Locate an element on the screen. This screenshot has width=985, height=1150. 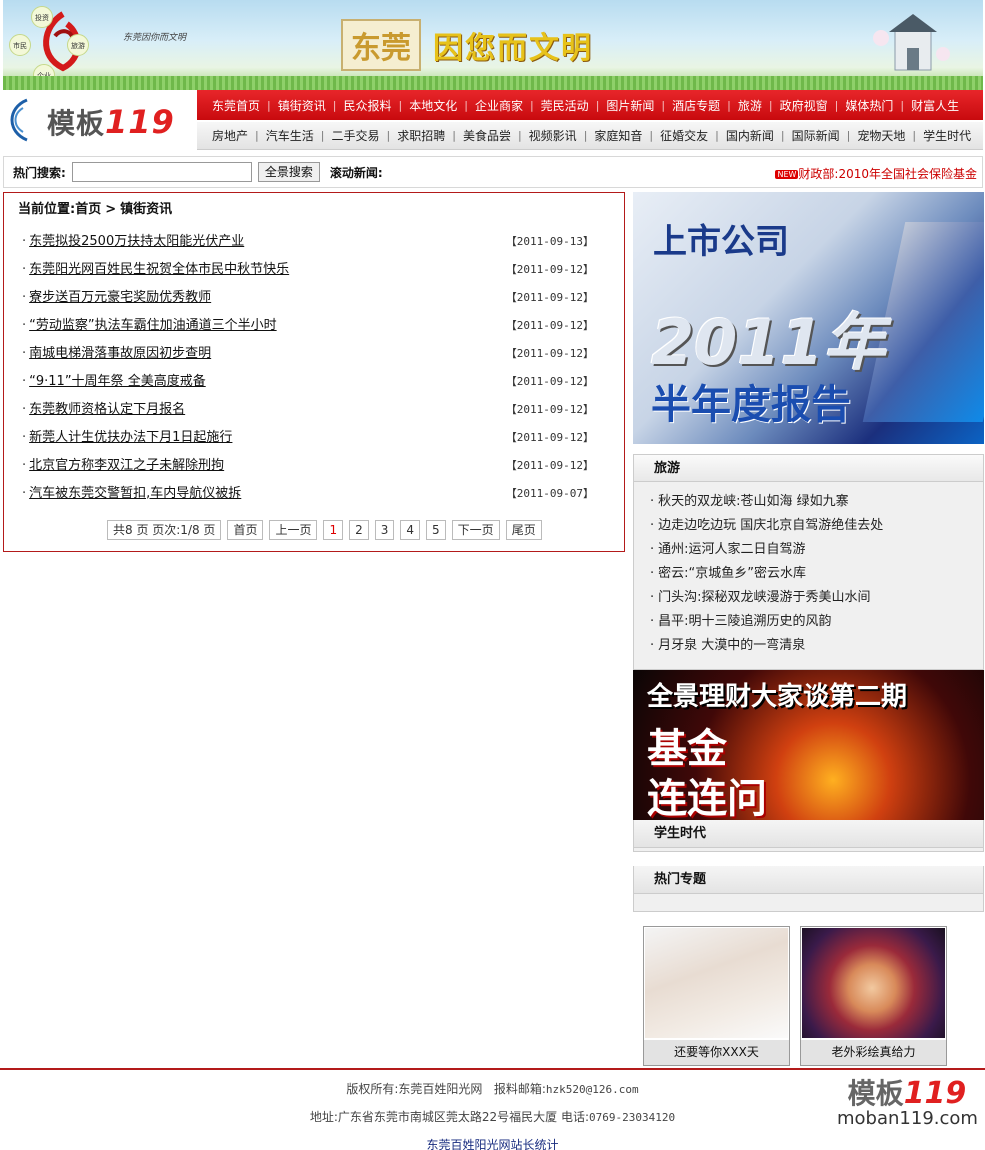
ad-report-line3: 半年度报告 is located at coordinates (751, 405).